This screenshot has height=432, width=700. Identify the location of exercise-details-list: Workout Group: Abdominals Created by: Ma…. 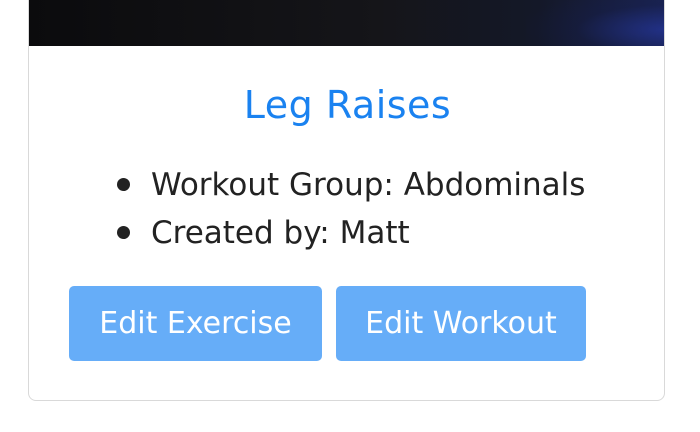
(351, 209).